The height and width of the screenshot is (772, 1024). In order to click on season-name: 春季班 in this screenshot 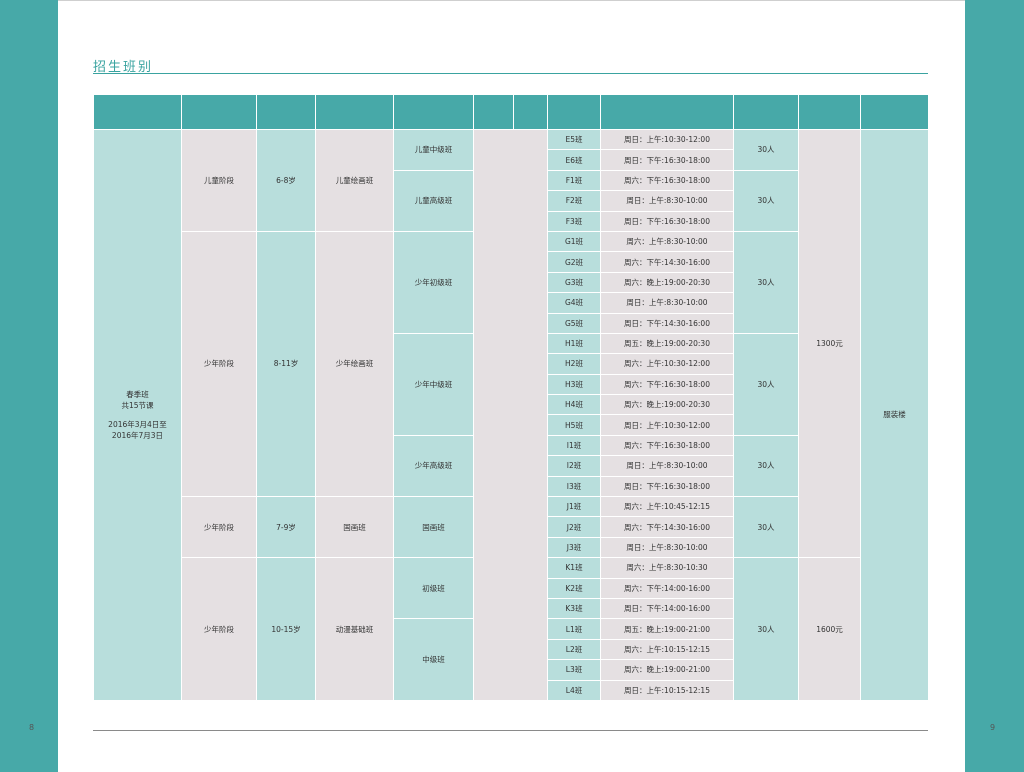, I will do `click(137, 394)`.